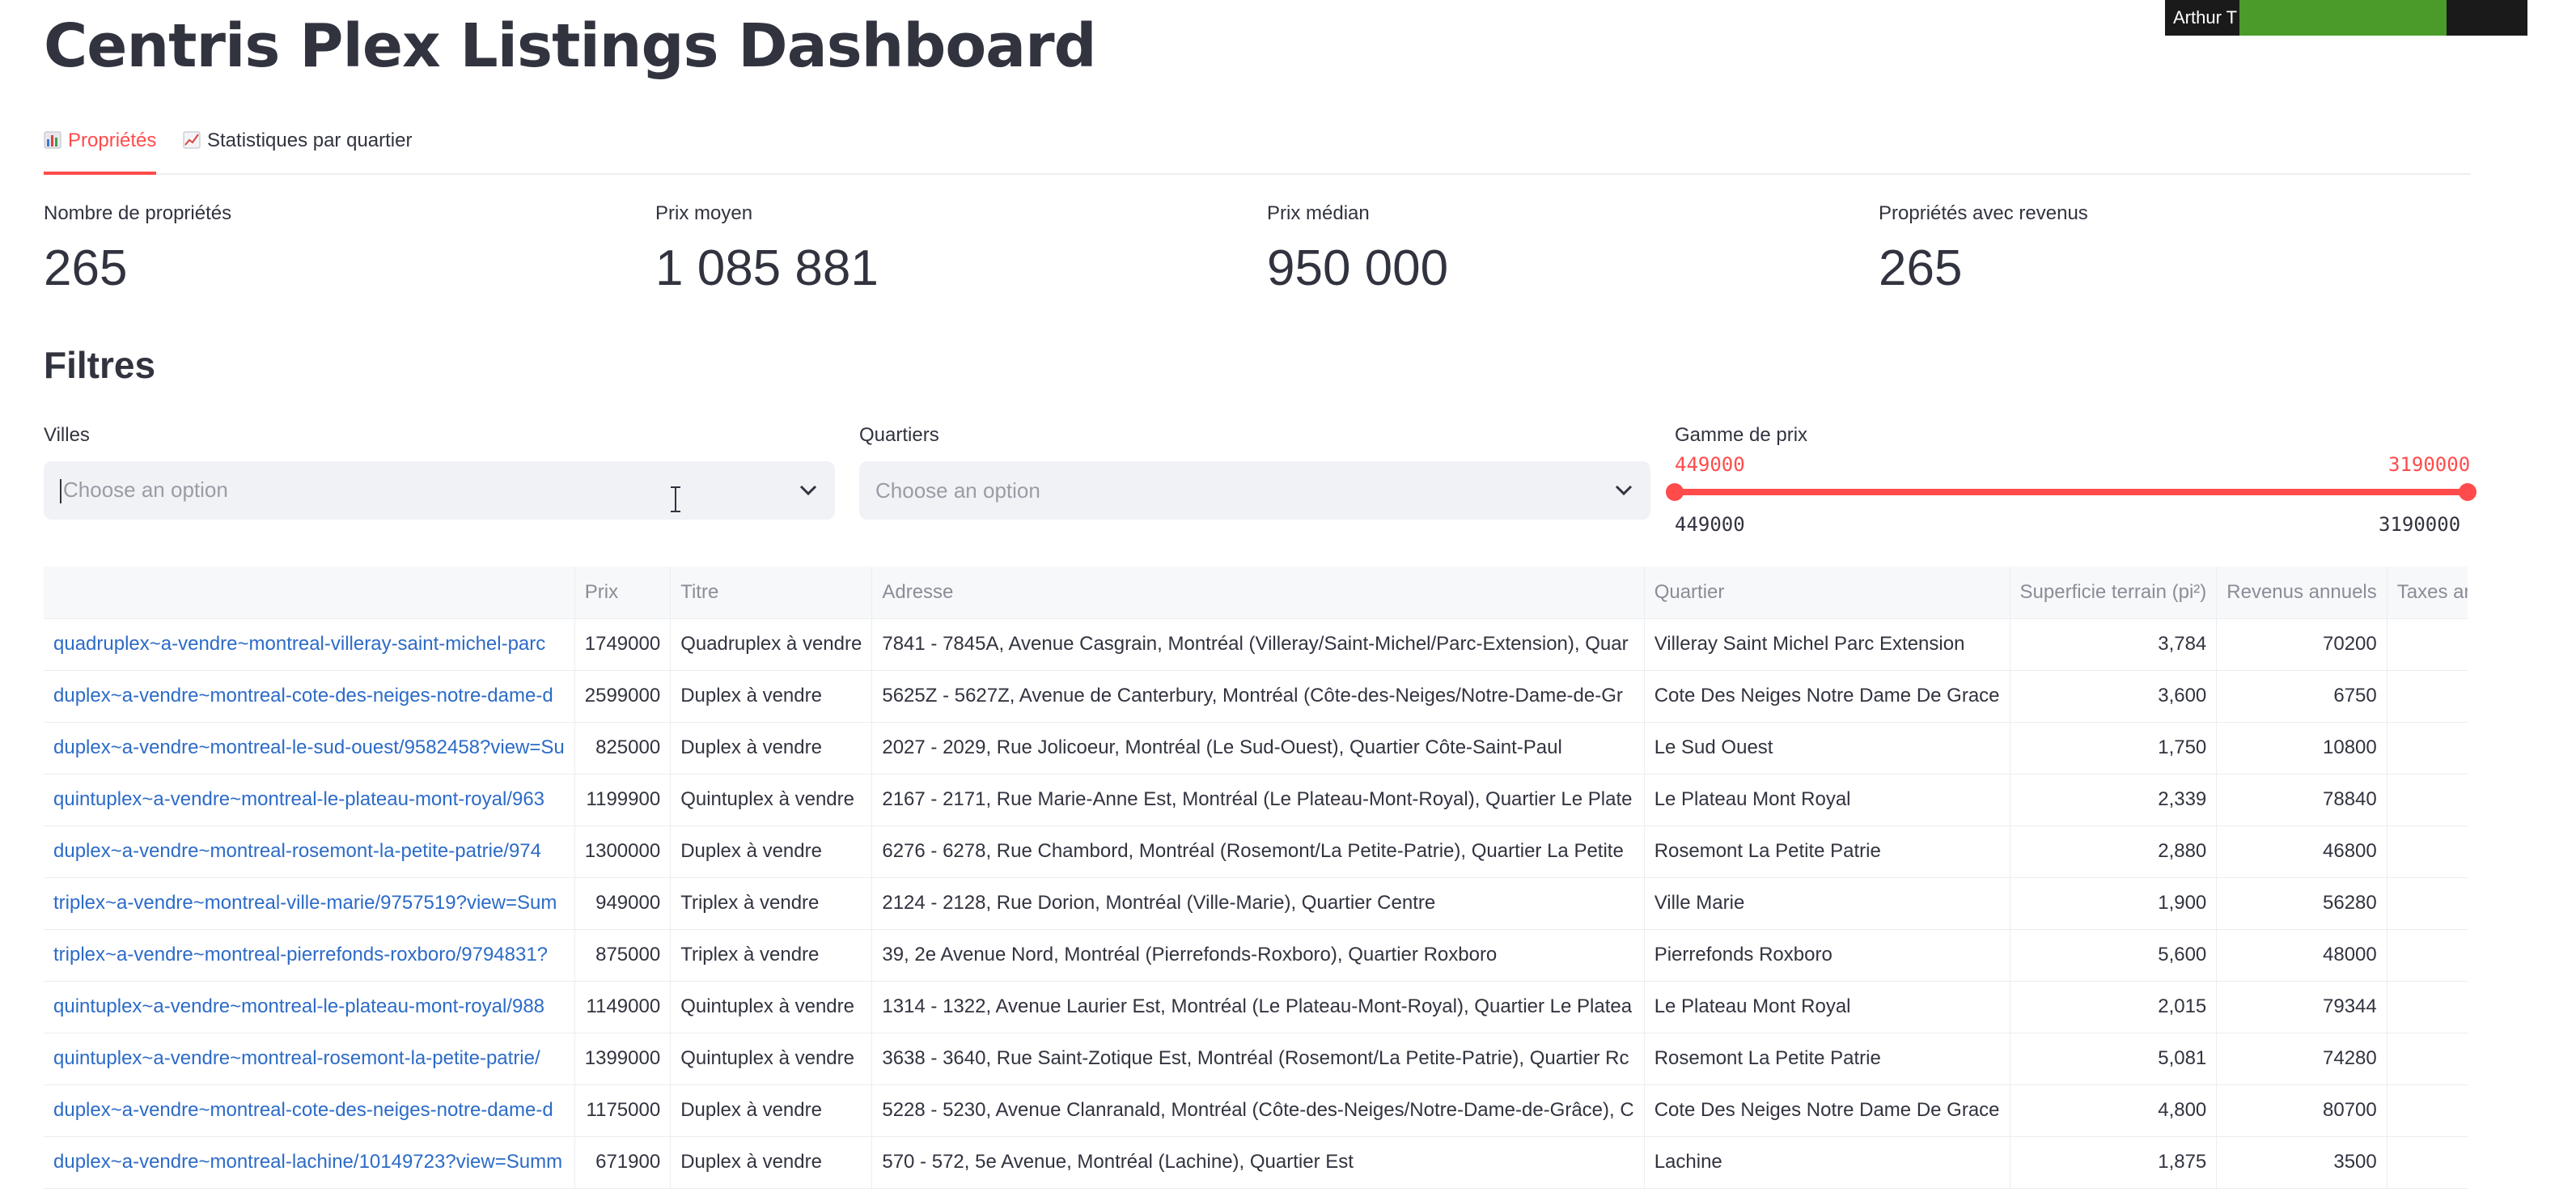 The image size is (2576, 1201). What do you see at coordinates (1827, 644) in the screenshot?
I see `cell-quartier: Villeray Saint Michel Parc Extension` at bounding box center [1827, 644].